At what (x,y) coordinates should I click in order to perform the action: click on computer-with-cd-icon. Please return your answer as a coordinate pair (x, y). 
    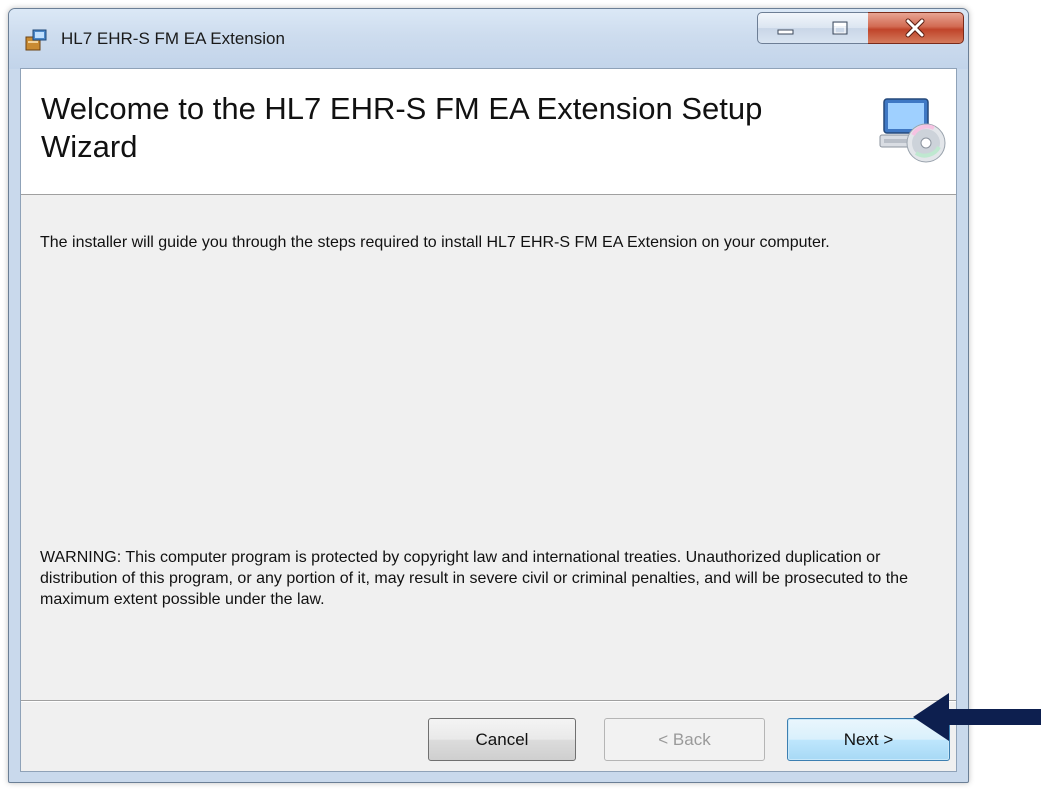
    Looking at the image, I should click on (912, 130).